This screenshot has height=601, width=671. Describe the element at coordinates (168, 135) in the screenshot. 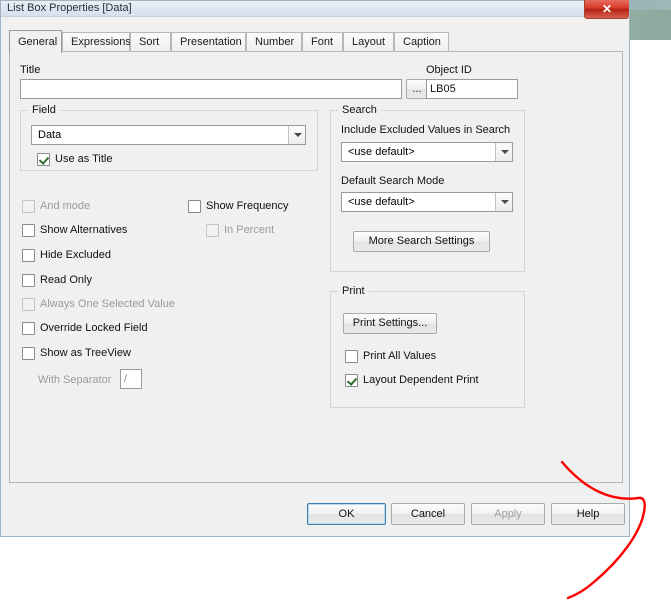

I see `field-combo: Data` at that location.